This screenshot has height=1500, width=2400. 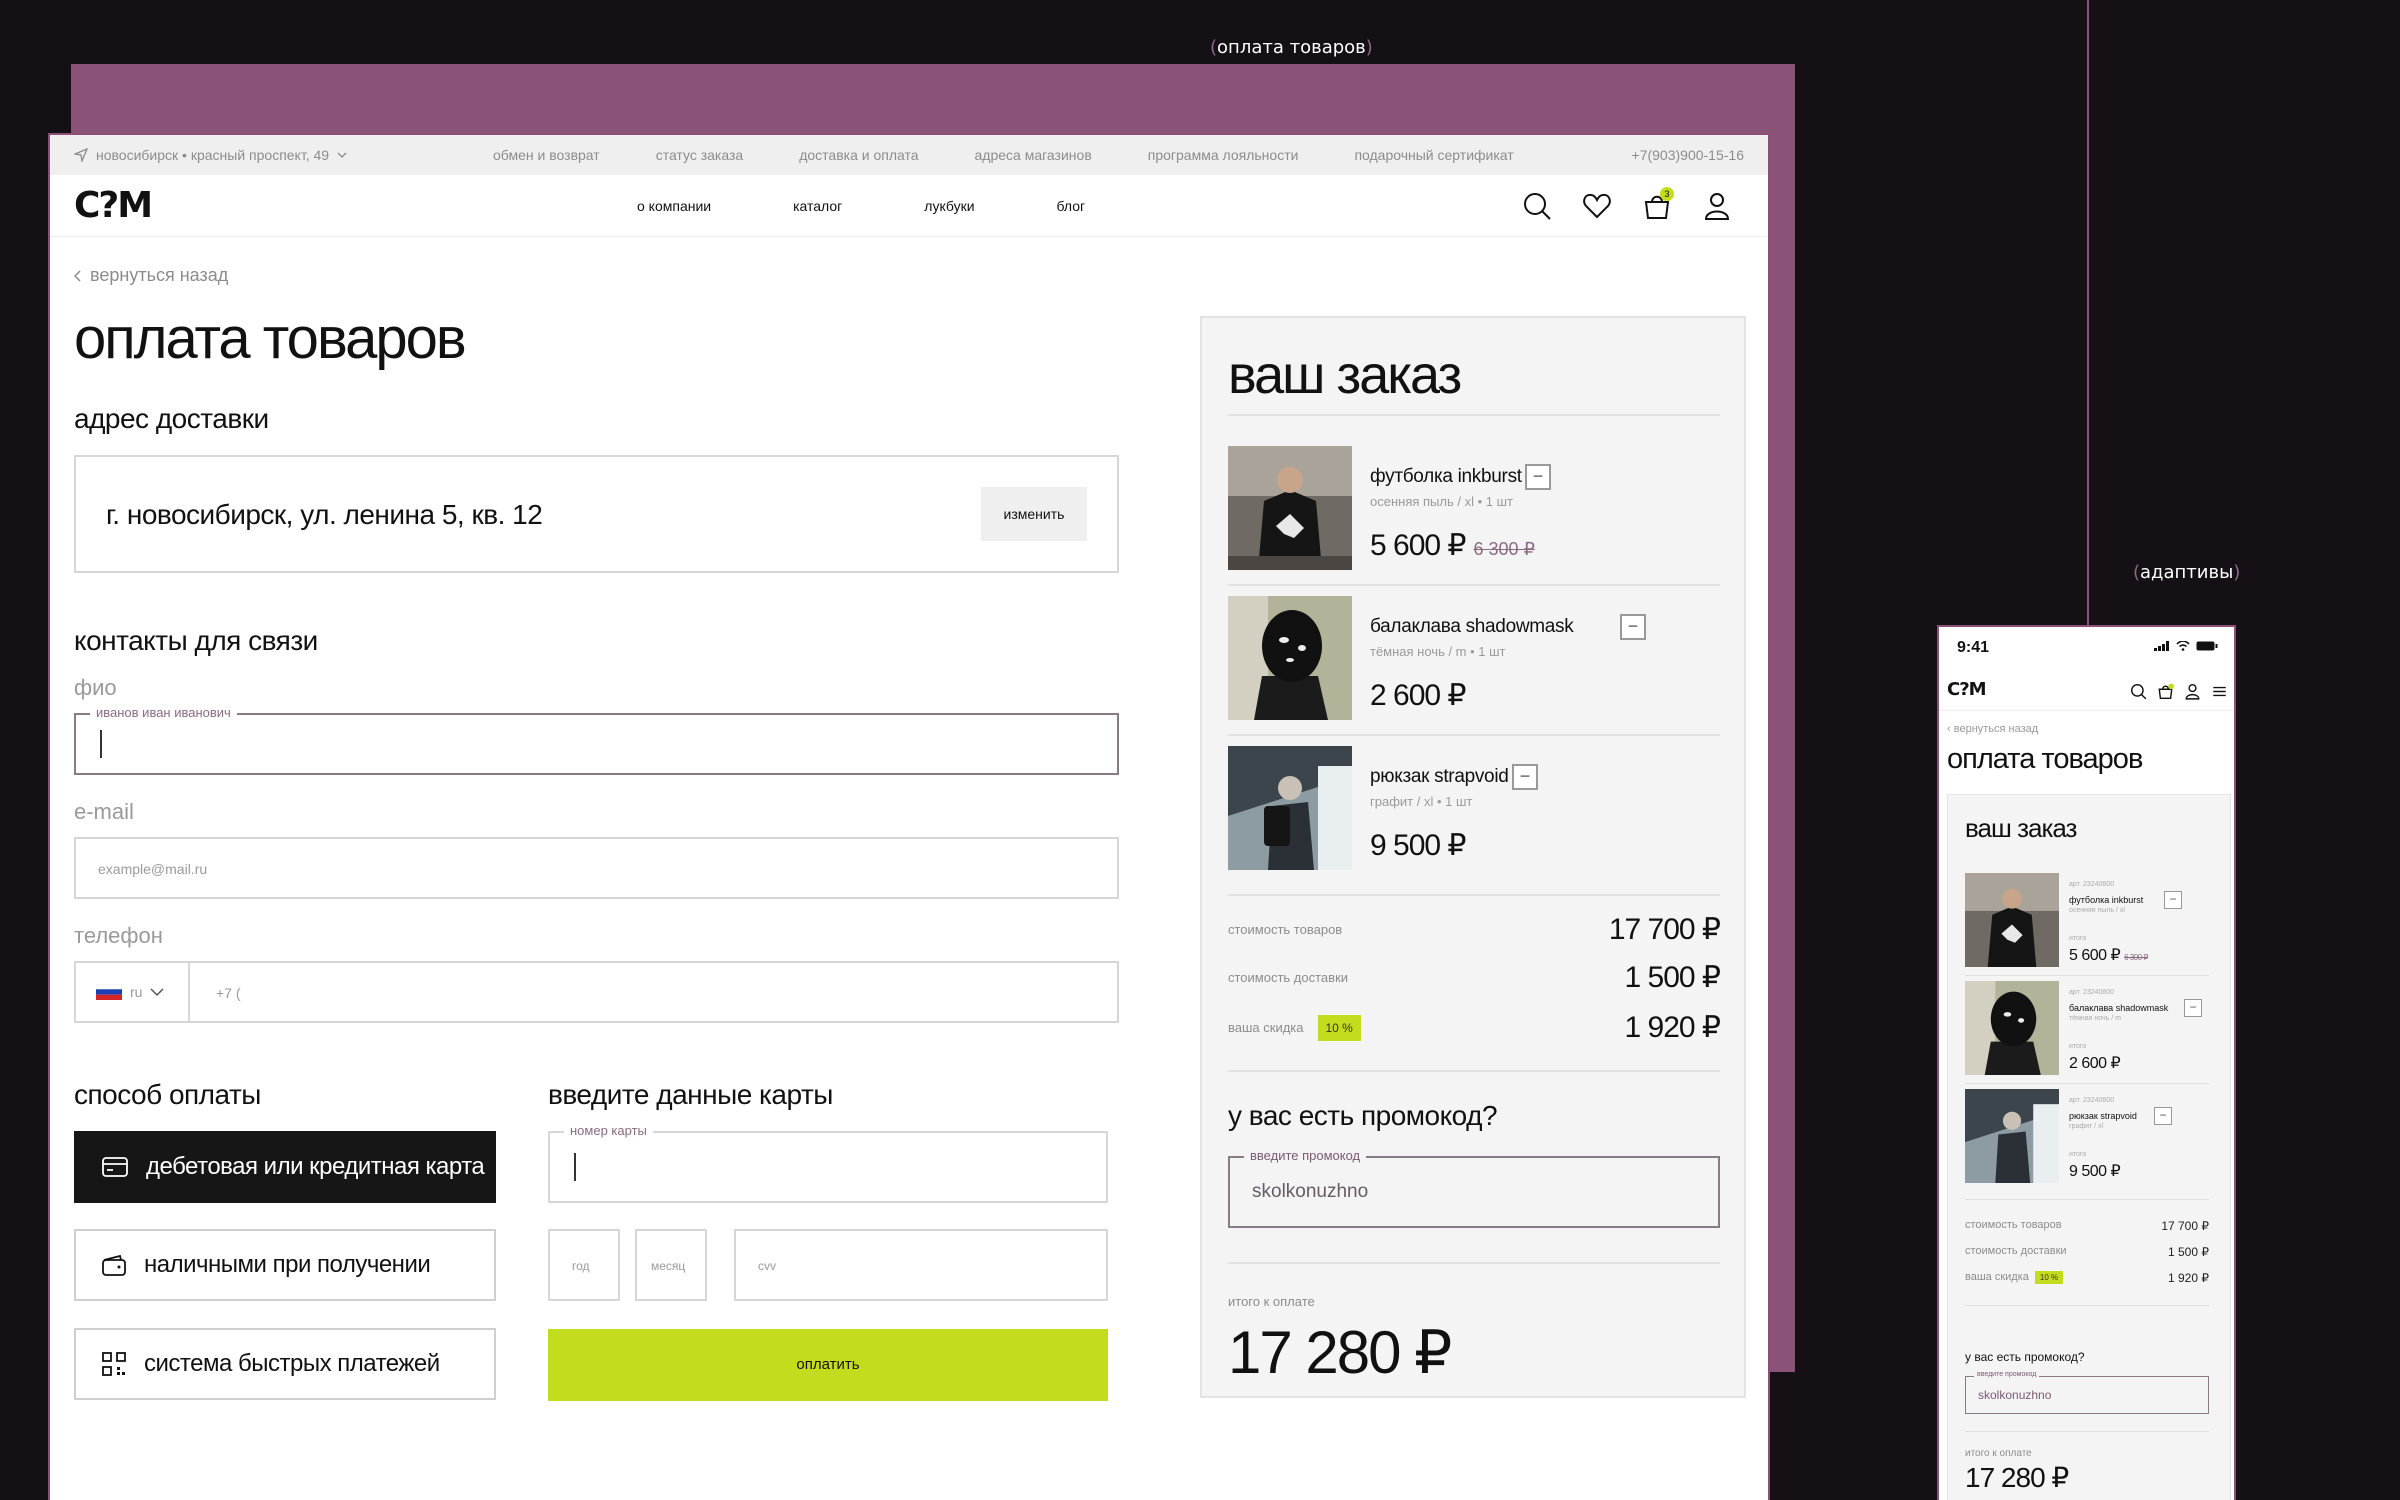 What do you see at coordinates (1421, 801) in the screenshot?
I see `order-item-meta: графит / xl • 1 шт` at bounding box center [1421, 801].